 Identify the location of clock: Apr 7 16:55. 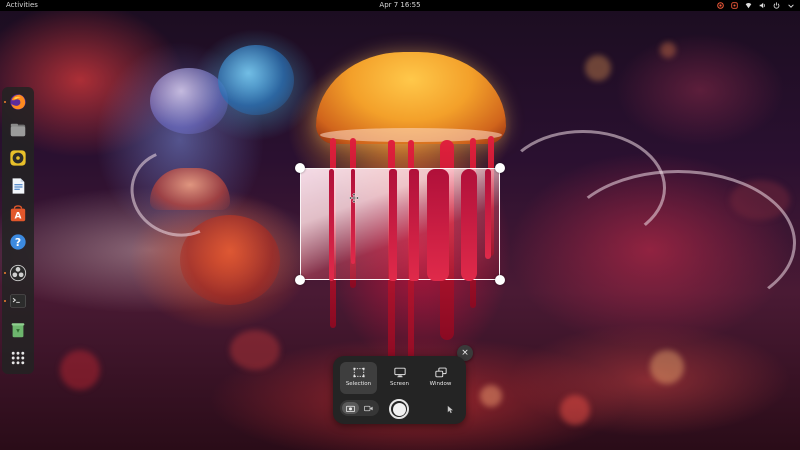
(400, 5).